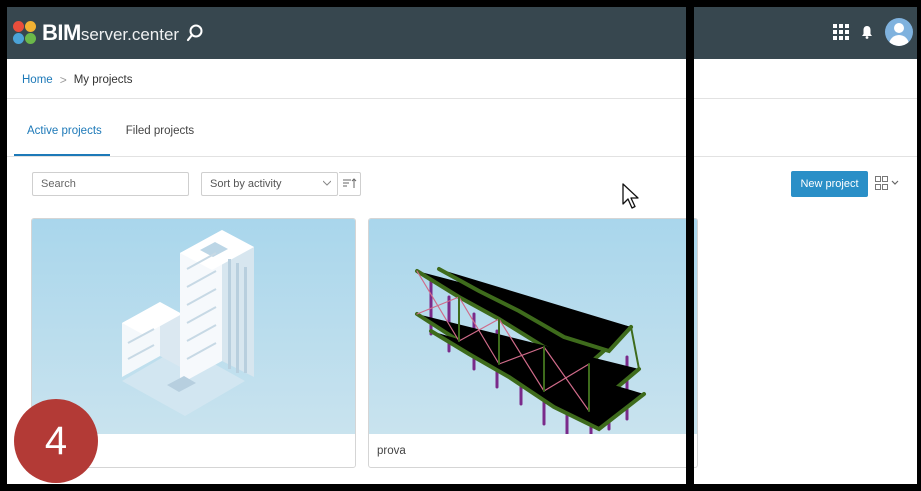 The width and height of the screenshot is (921, 491). I want to click on new-project-button: New project, so click(829, 184).